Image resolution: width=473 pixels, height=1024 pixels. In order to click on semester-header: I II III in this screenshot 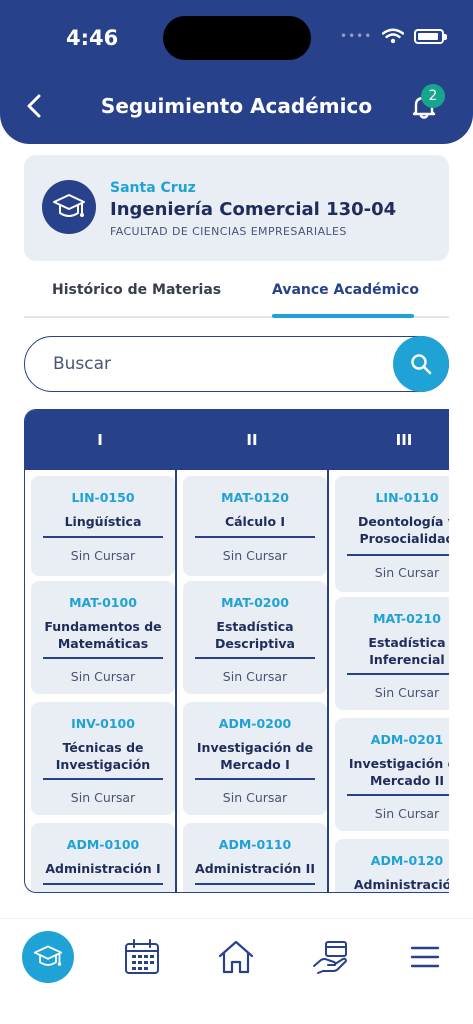, I will do `click(237, 440)`.